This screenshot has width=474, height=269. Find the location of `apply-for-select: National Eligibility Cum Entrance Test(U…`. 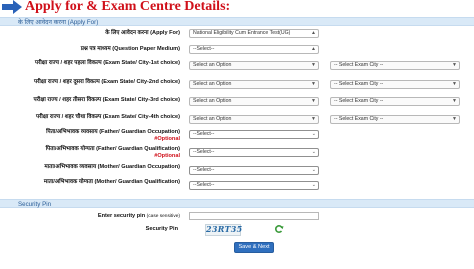

apply-for-select: National Eligibility Cum Entrance Test(U… is located at coordinates (254, 33).